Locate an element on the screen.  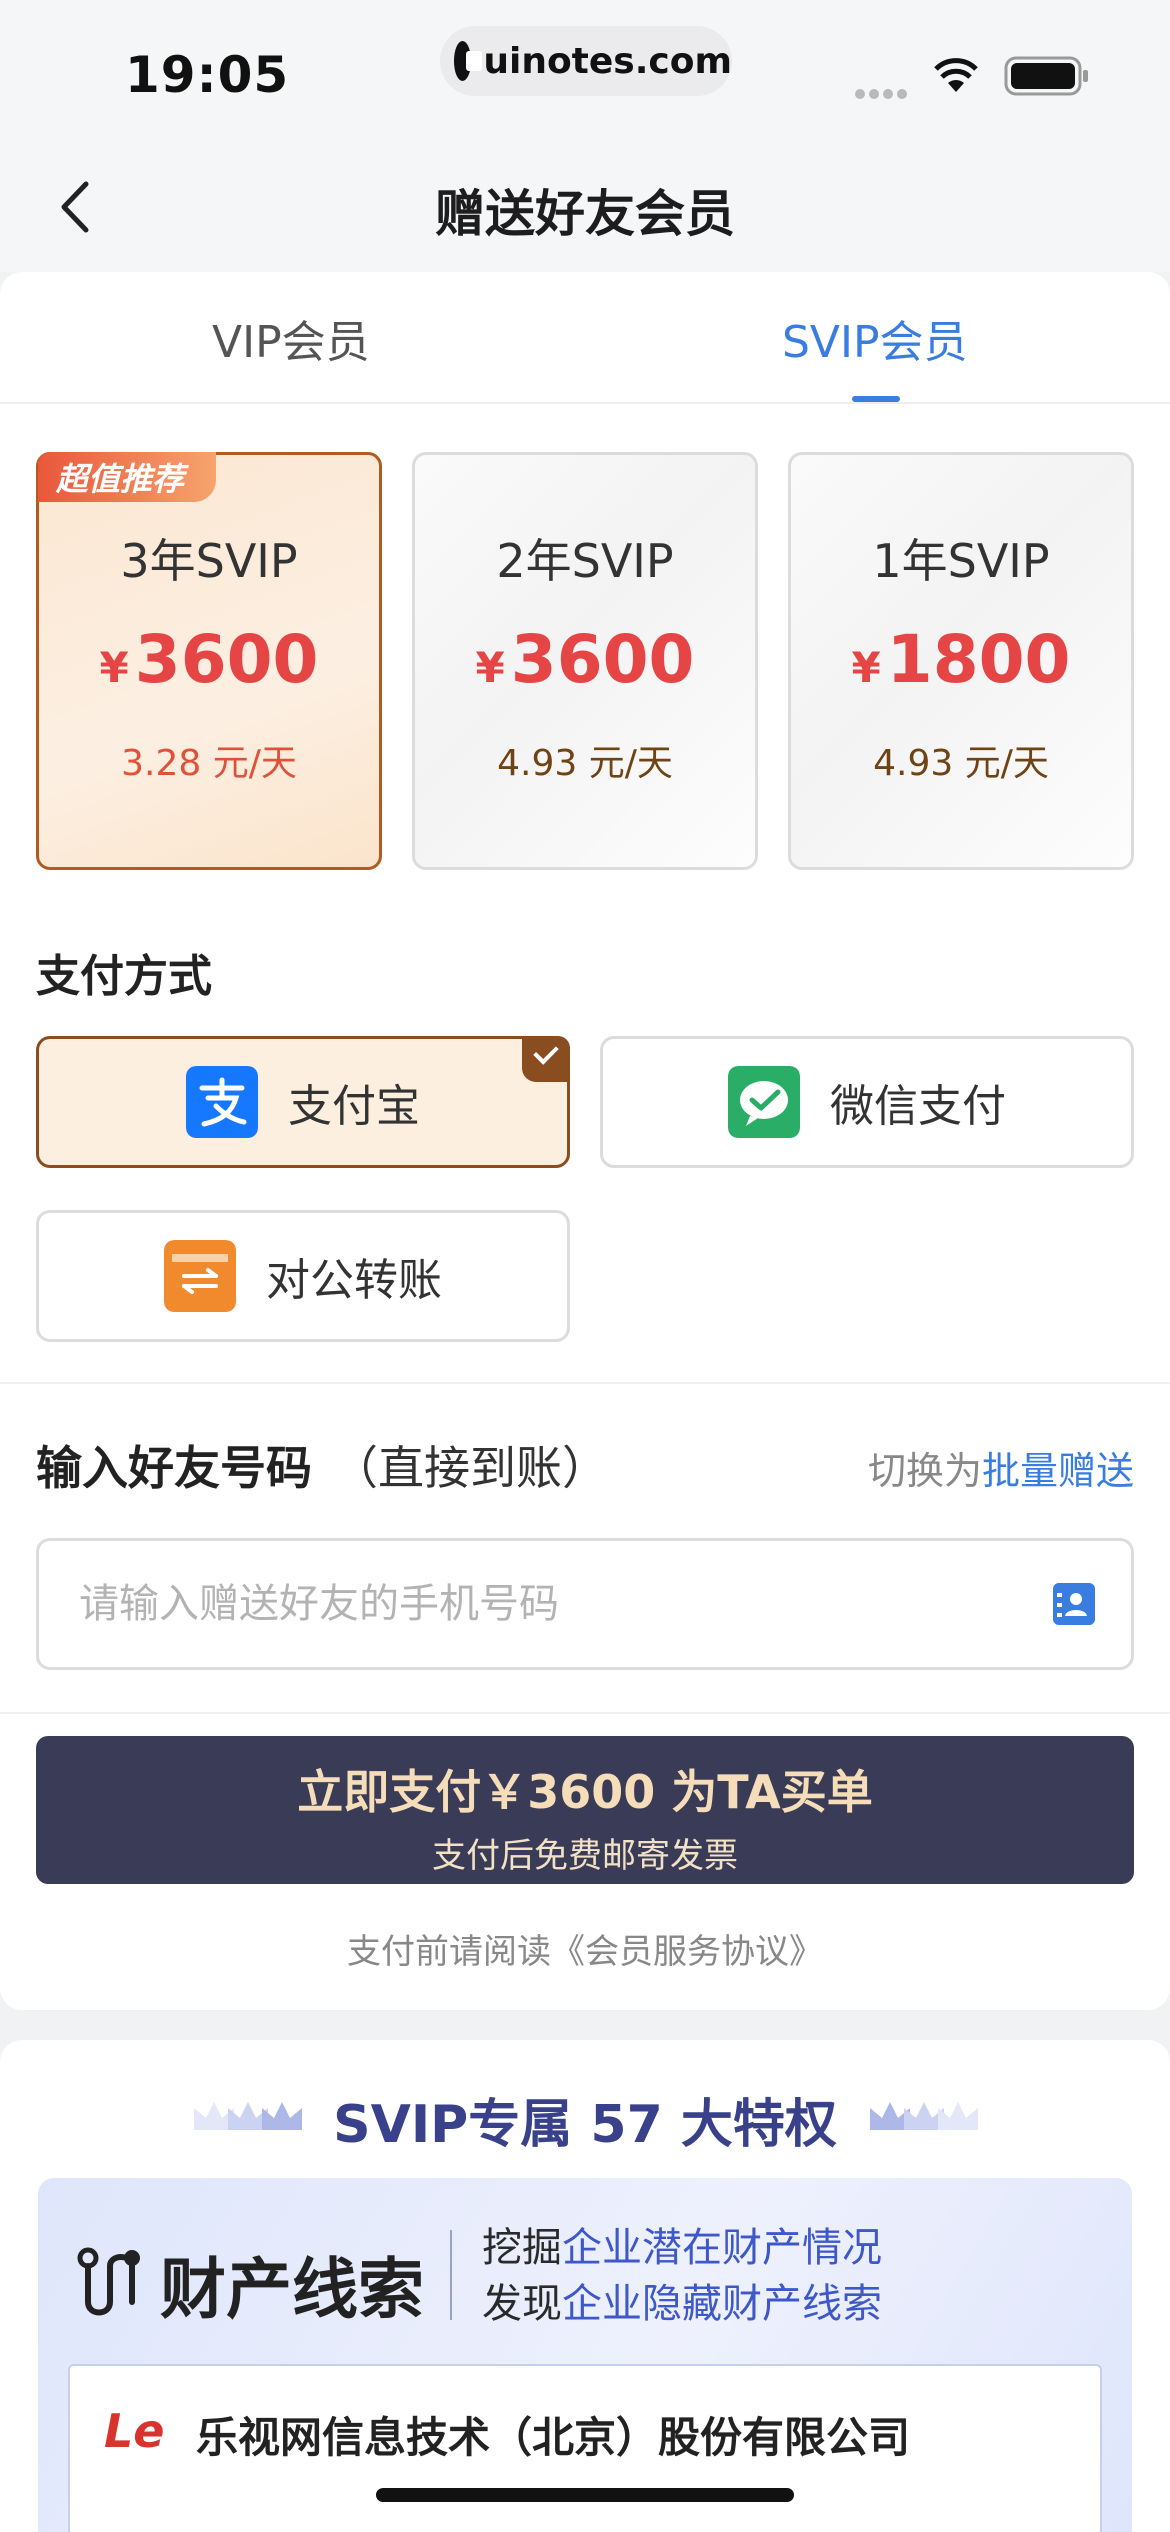
feature-title: 财产线索 is located at coordinates (249, 2284).